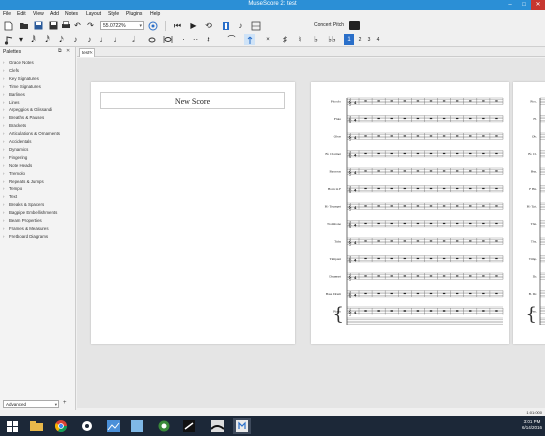 This screenshot has width=545, height=436. What do you see at coordinates (510, 5) in the screenshot?
I see `minimize-button: –` at bounding box center [510, 5].